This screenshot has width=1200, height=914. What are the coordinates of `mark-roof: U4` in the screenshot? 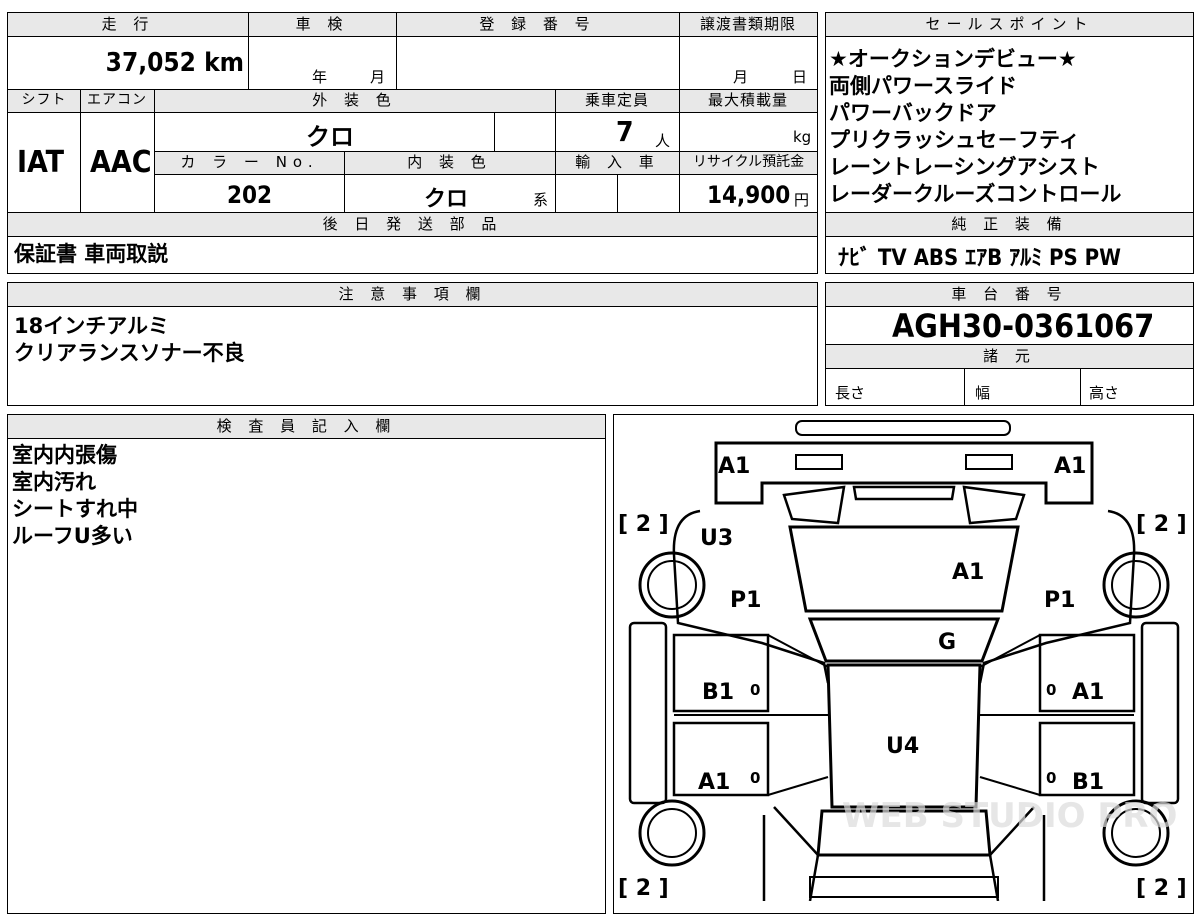 It's located at (902, 746).